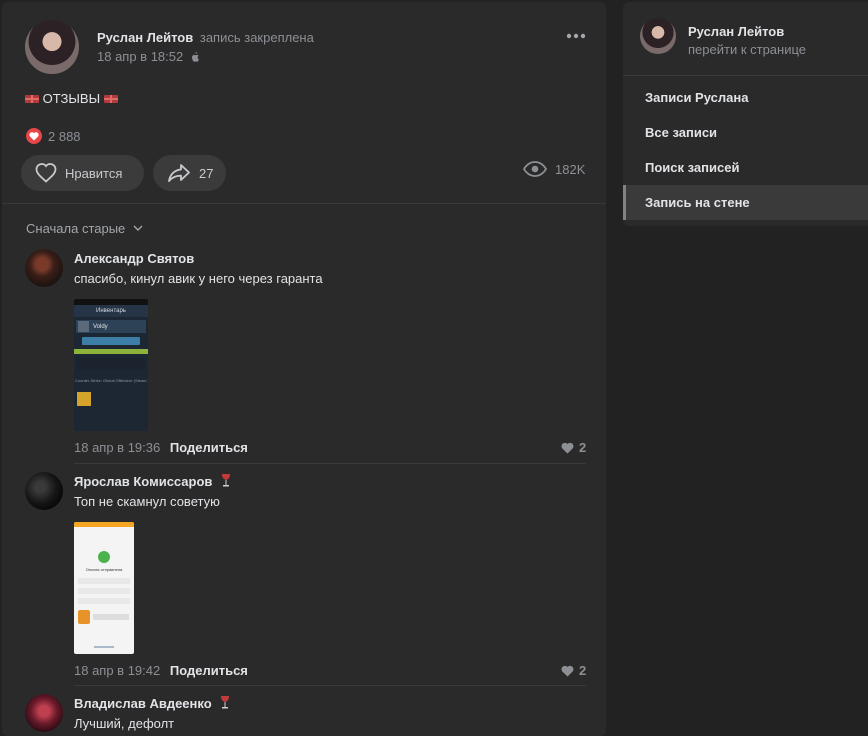 The image size is (868, 736). Describe the element at coordinates (117, 670) in the screenshot. I see `comment-date: 18 апр в 19:42` at that location.